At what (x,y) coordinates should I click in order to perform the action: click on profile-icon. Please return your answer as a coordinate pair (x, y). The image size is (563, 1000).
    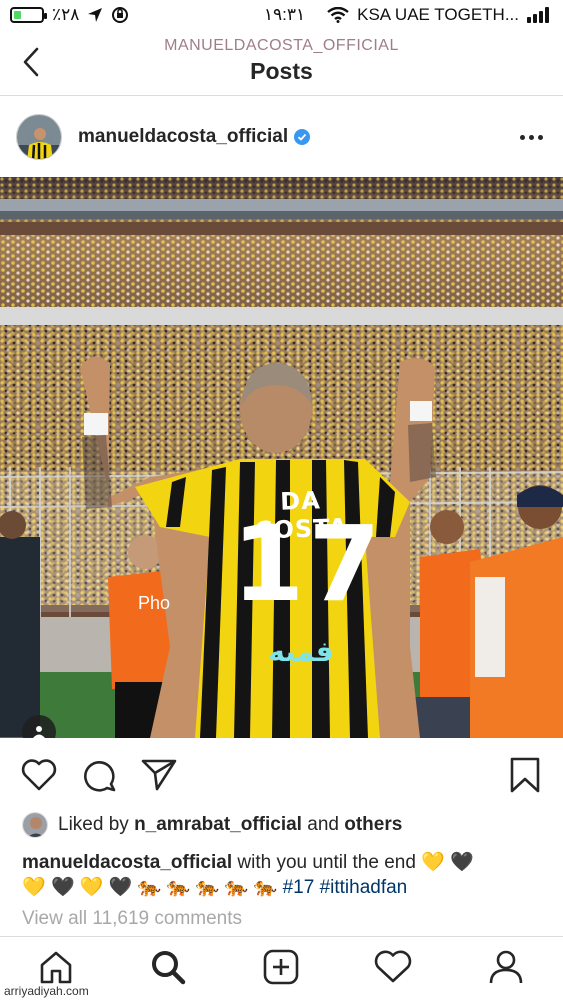
    Looking at the image, I should click on (506, 967).